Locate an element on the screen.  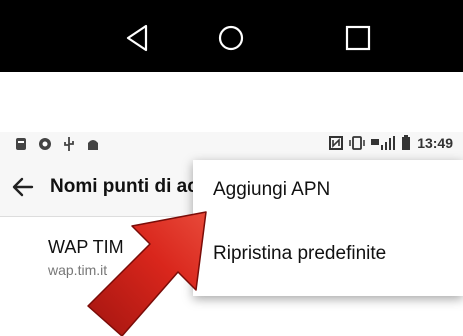
status-bar: 13:49 is located at coordinates (231, 145).